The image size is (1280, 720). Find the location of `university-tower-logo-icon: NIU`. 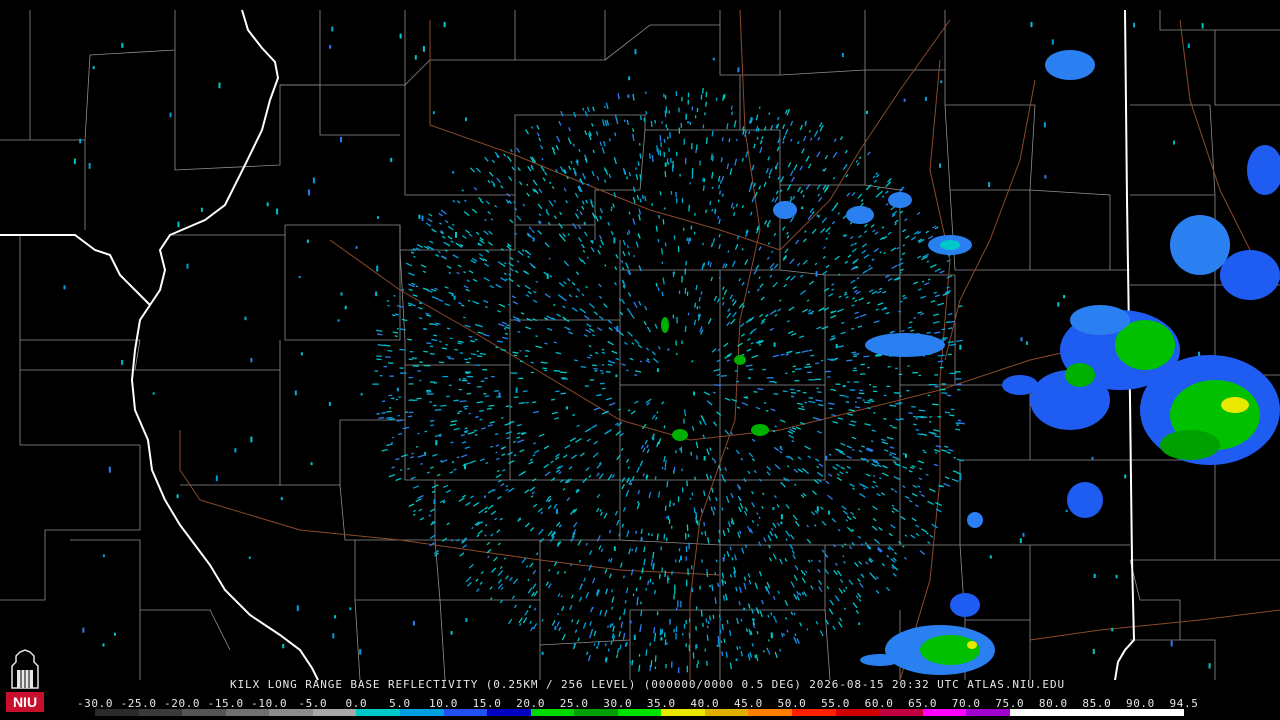

university-tower-logo-icon: NIU is located at coordinates (25, 681).